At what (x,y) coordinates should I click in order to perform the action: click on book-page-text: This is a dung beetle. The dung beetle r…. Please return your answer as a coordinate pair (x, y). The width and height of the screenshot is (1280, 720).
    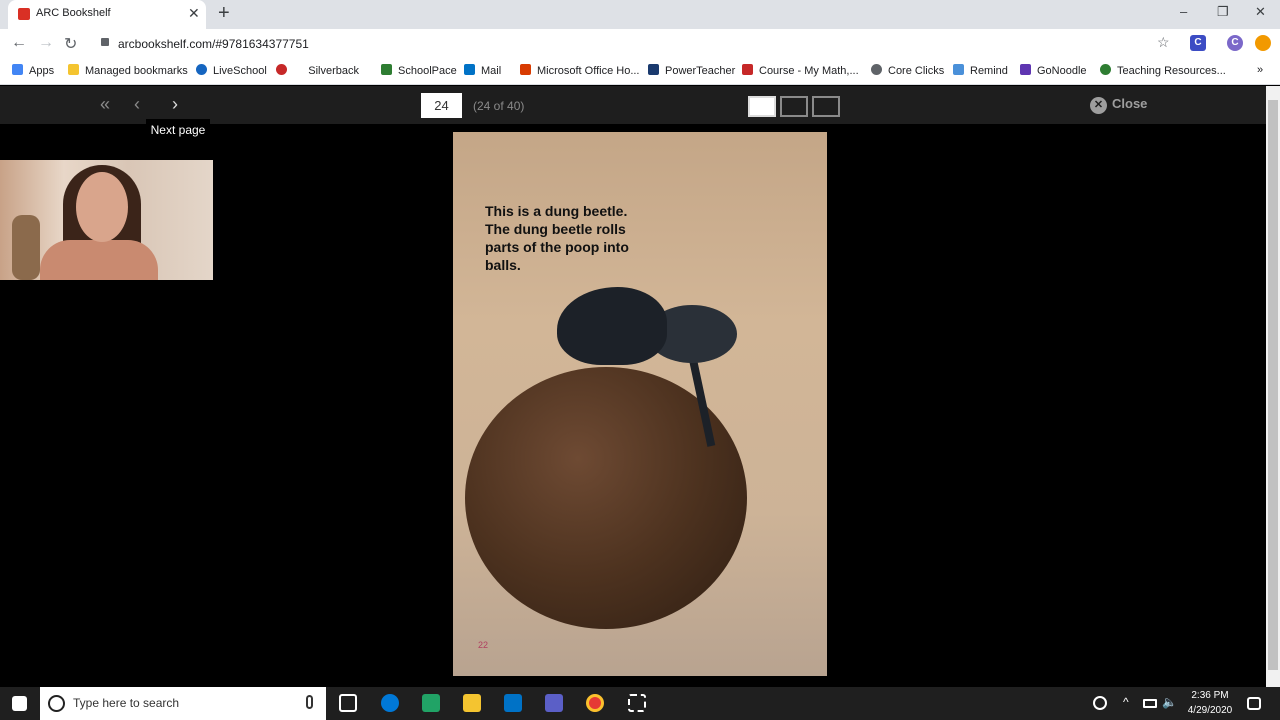
    Looking at the image, I should click on (557, 238).